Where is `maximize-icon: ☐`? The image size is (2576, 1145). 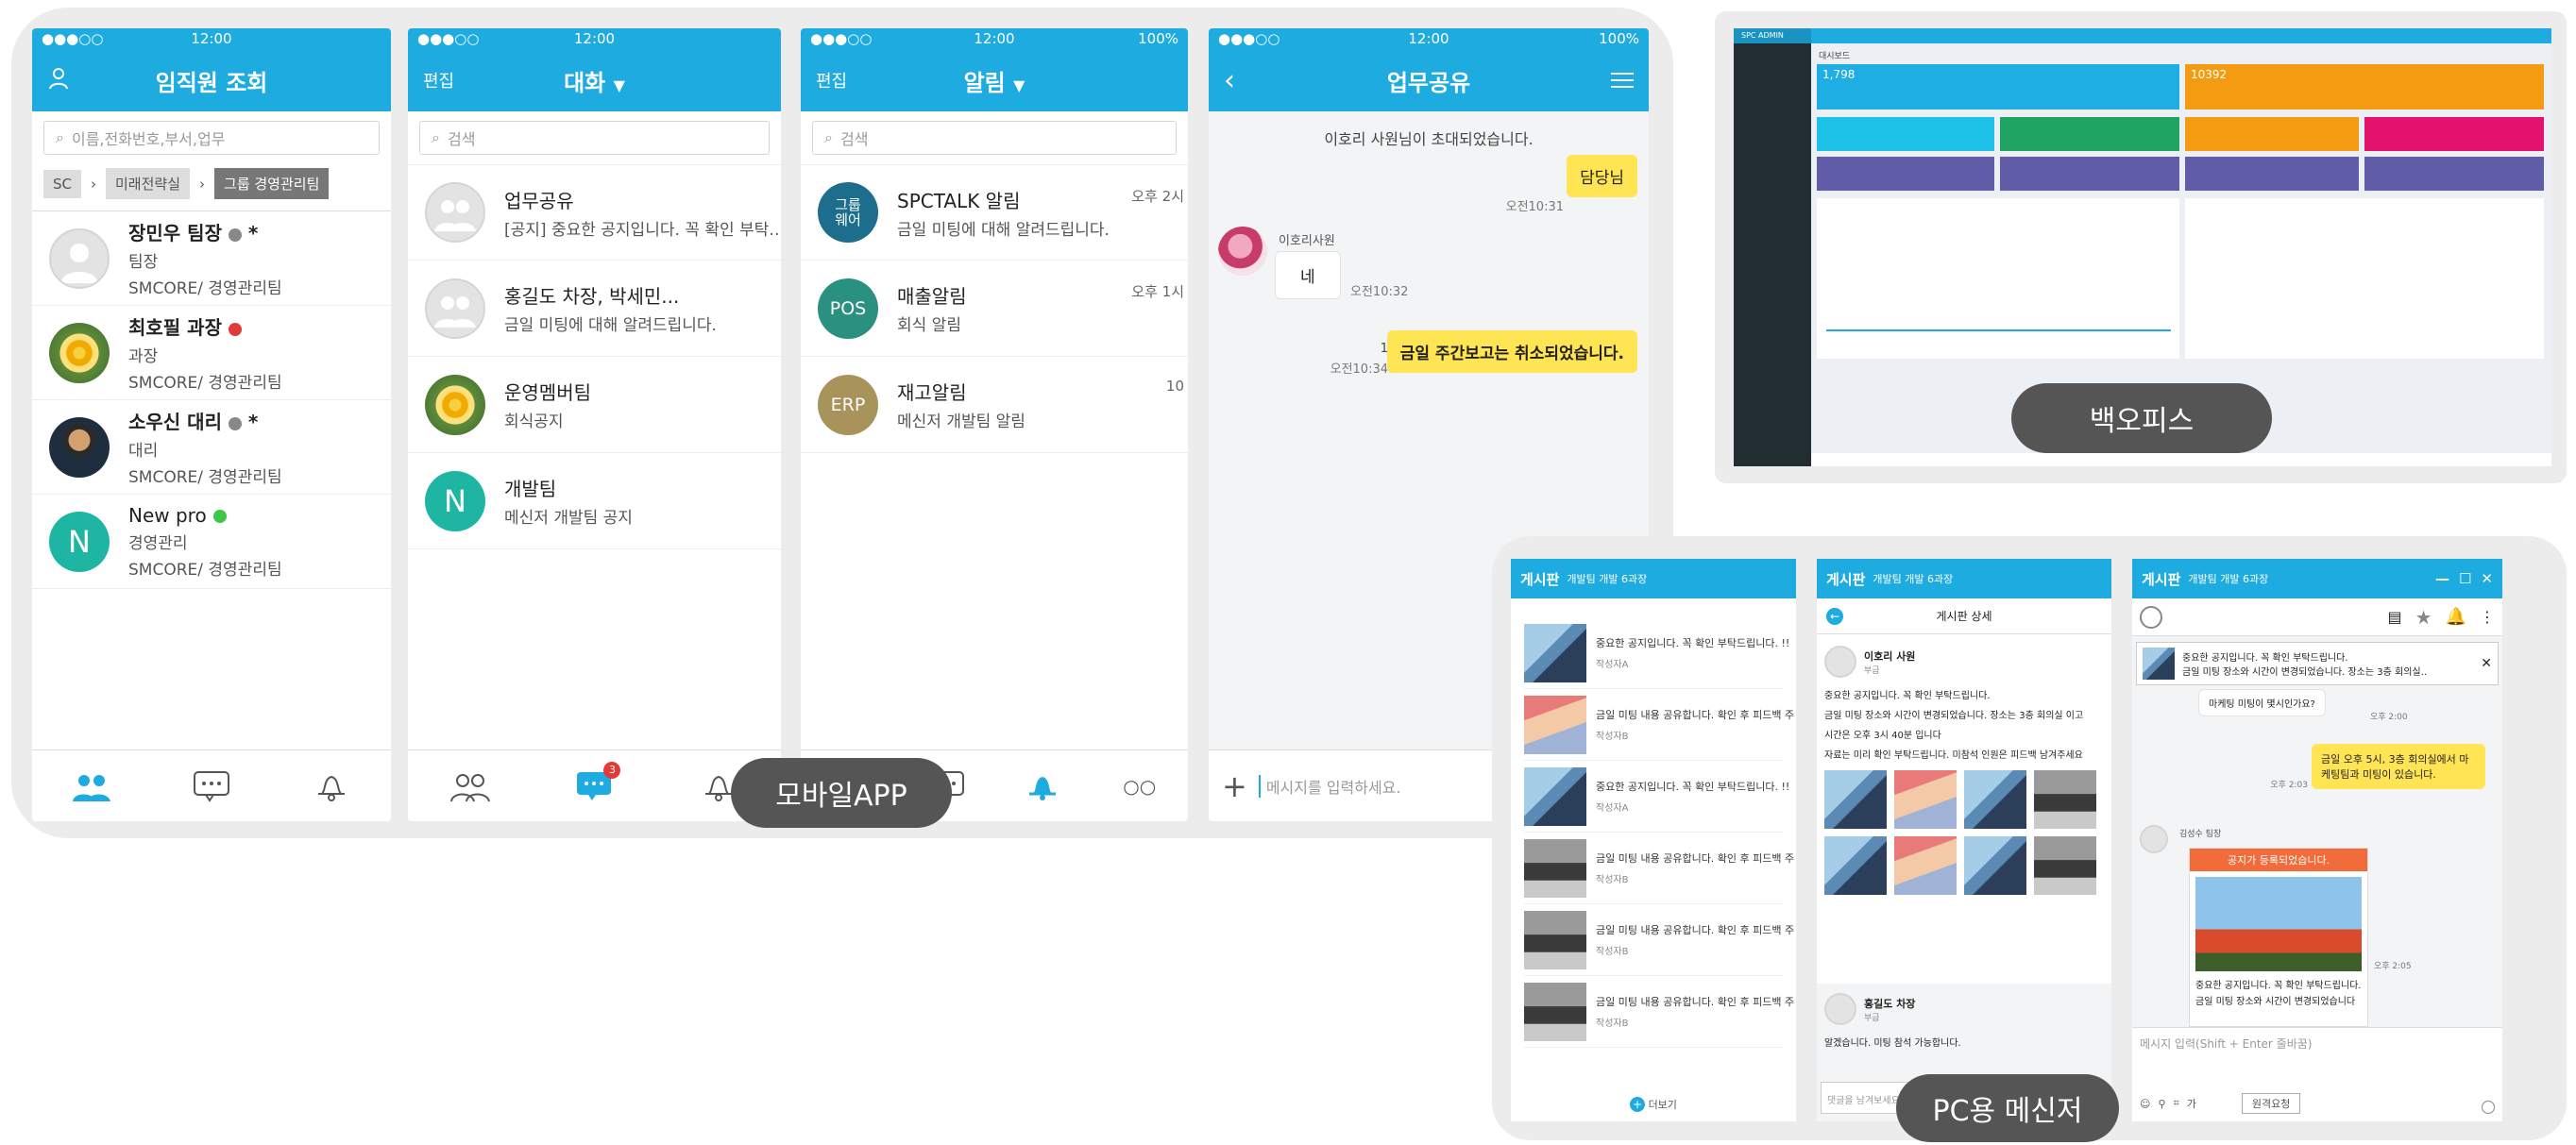 maximize-icon: ☐ is located at coordinates (2465, 579).